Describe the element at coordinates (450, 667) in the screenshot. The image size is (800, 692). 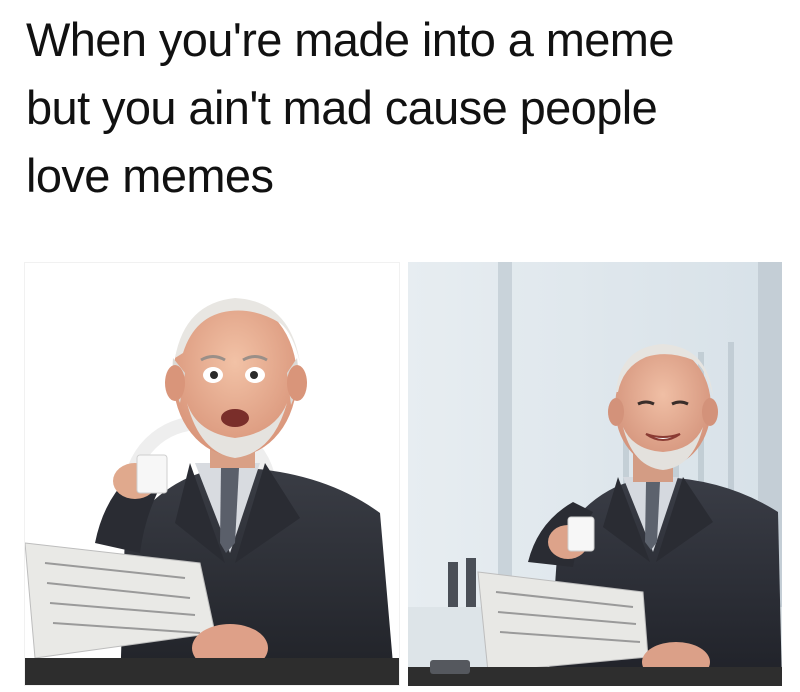
I see `phone-icon` at that location.